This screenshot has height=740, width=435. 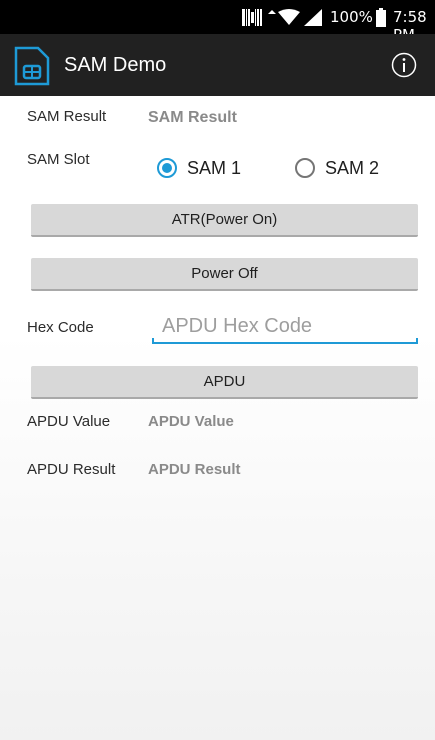 What do you see at coordinates (352, 167) in the screenshot?
I see `radio-sam2-label: SAM 2` at bounding box center [352, 167].